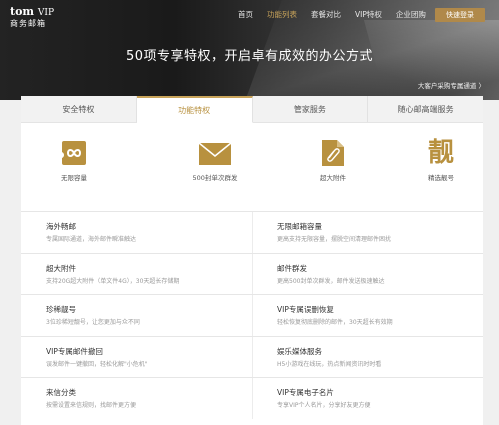 Image resolution: width=499 pixels, height=425 pixels. What do you see at coordinates (46, 13) in the screenshot?
I see `logo-vip: VIP` at bounding box center [46, 13].